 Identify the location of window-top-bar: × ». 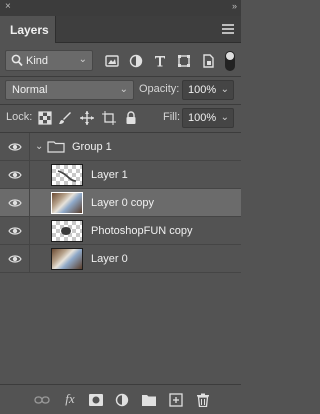
(120, 8).